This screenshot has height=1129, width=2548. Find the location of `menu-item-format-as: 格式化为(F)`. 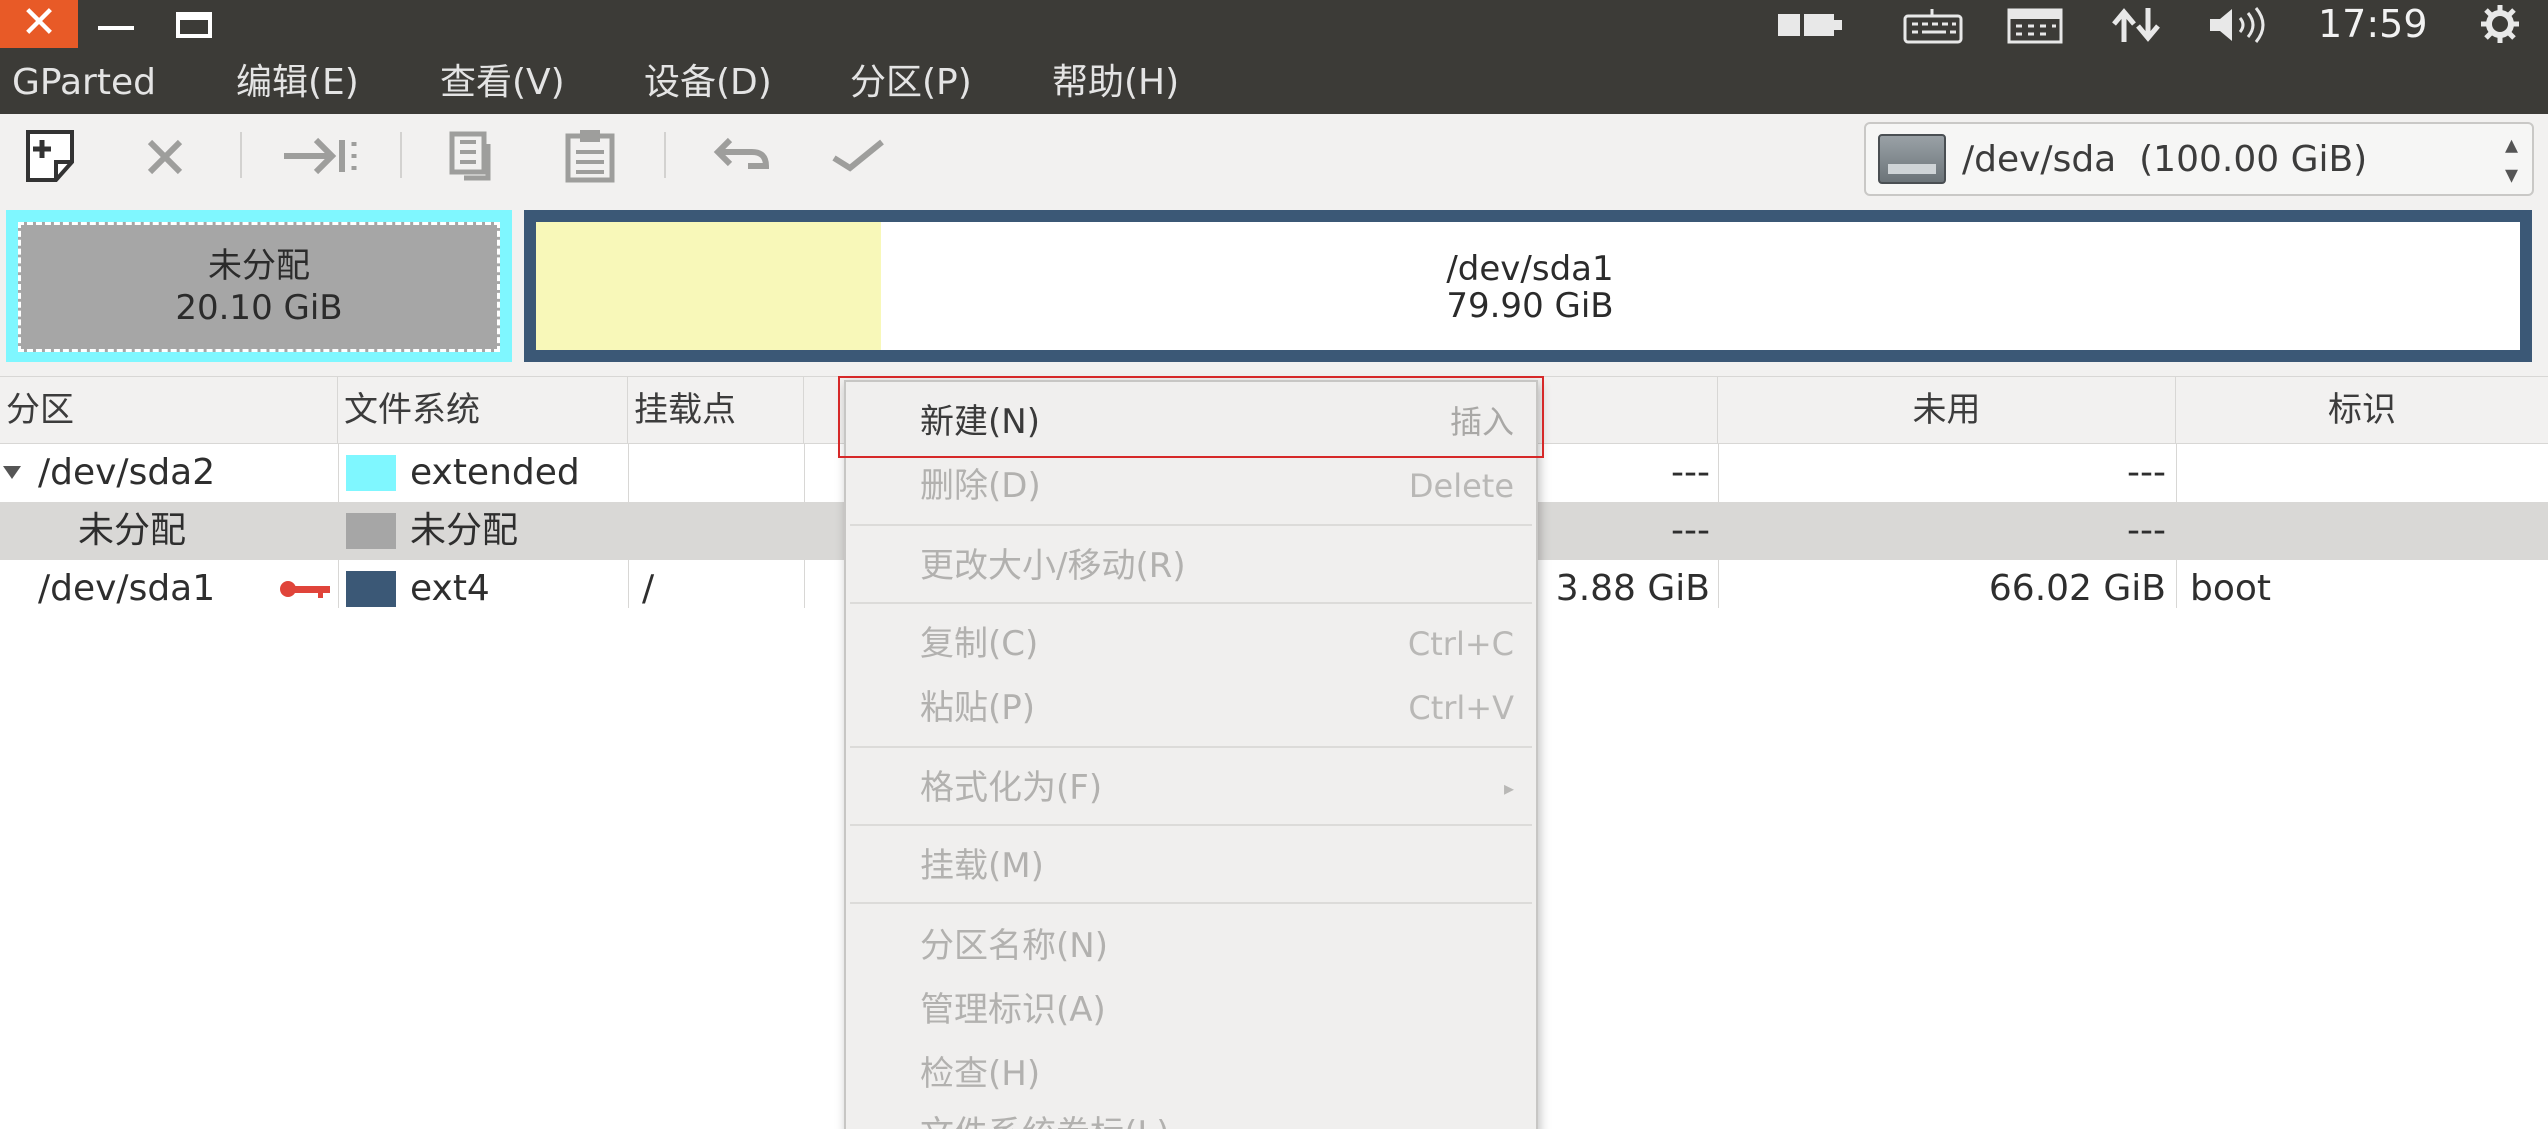

menu-item-format-as: 格式化为(F) is located at coordinates (1011, 788).